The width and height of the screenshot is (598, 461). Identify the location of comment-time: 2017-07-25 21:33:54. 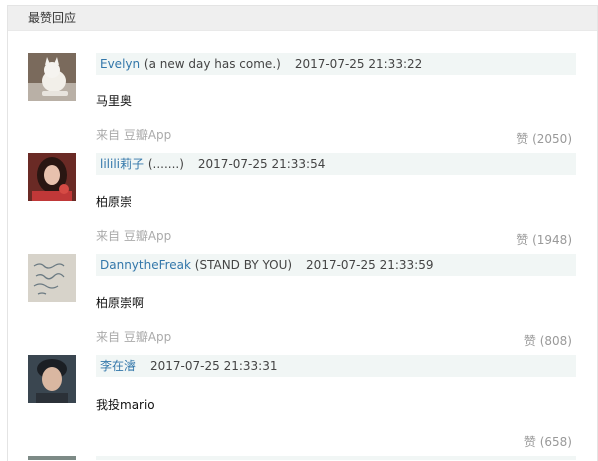
(261, 164).